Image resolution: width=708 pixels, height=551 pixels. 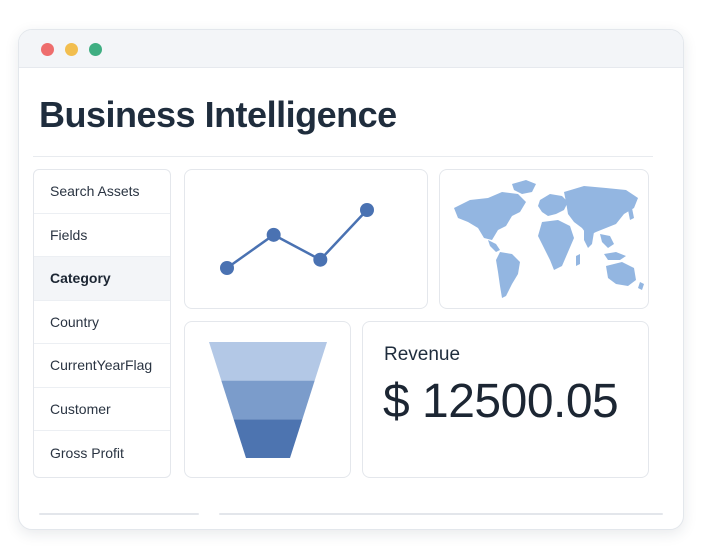 What do you see at coordinates (218, 114) in the screenshot?
I see `page-title: Business Intelligence` at bounding box center [218, 114].